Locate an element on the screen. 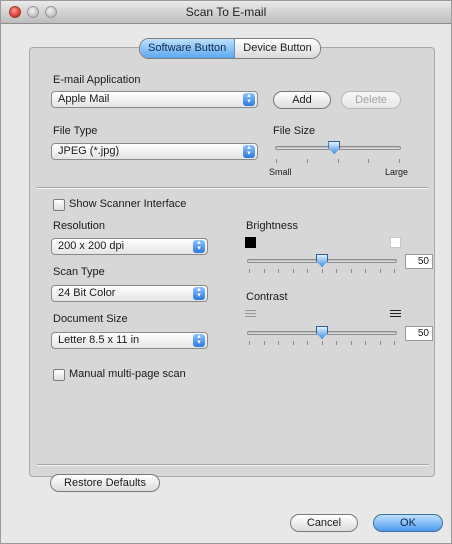 This screenshot has height=544, width=452. contrast-value-field: 50 is located at coordinates (419, 333).